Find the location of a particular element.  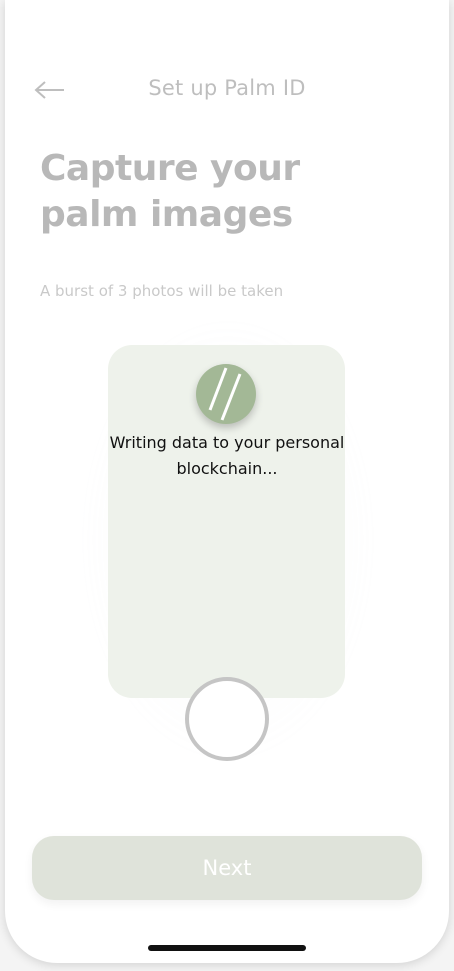

loading-indicator is located at coordinates (226, 394).